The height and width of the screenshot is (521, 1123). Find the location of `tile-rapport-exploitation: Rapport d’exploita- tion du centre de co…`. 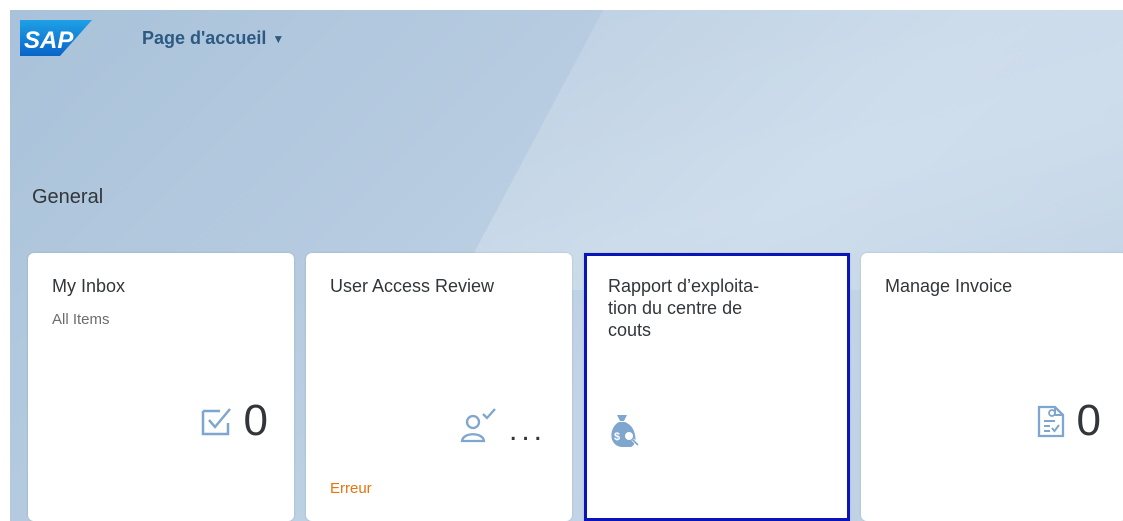

tile-rapport-exploitation: Rapport d’exploita- tion du centre de co… is located at coordinates (717, 387).